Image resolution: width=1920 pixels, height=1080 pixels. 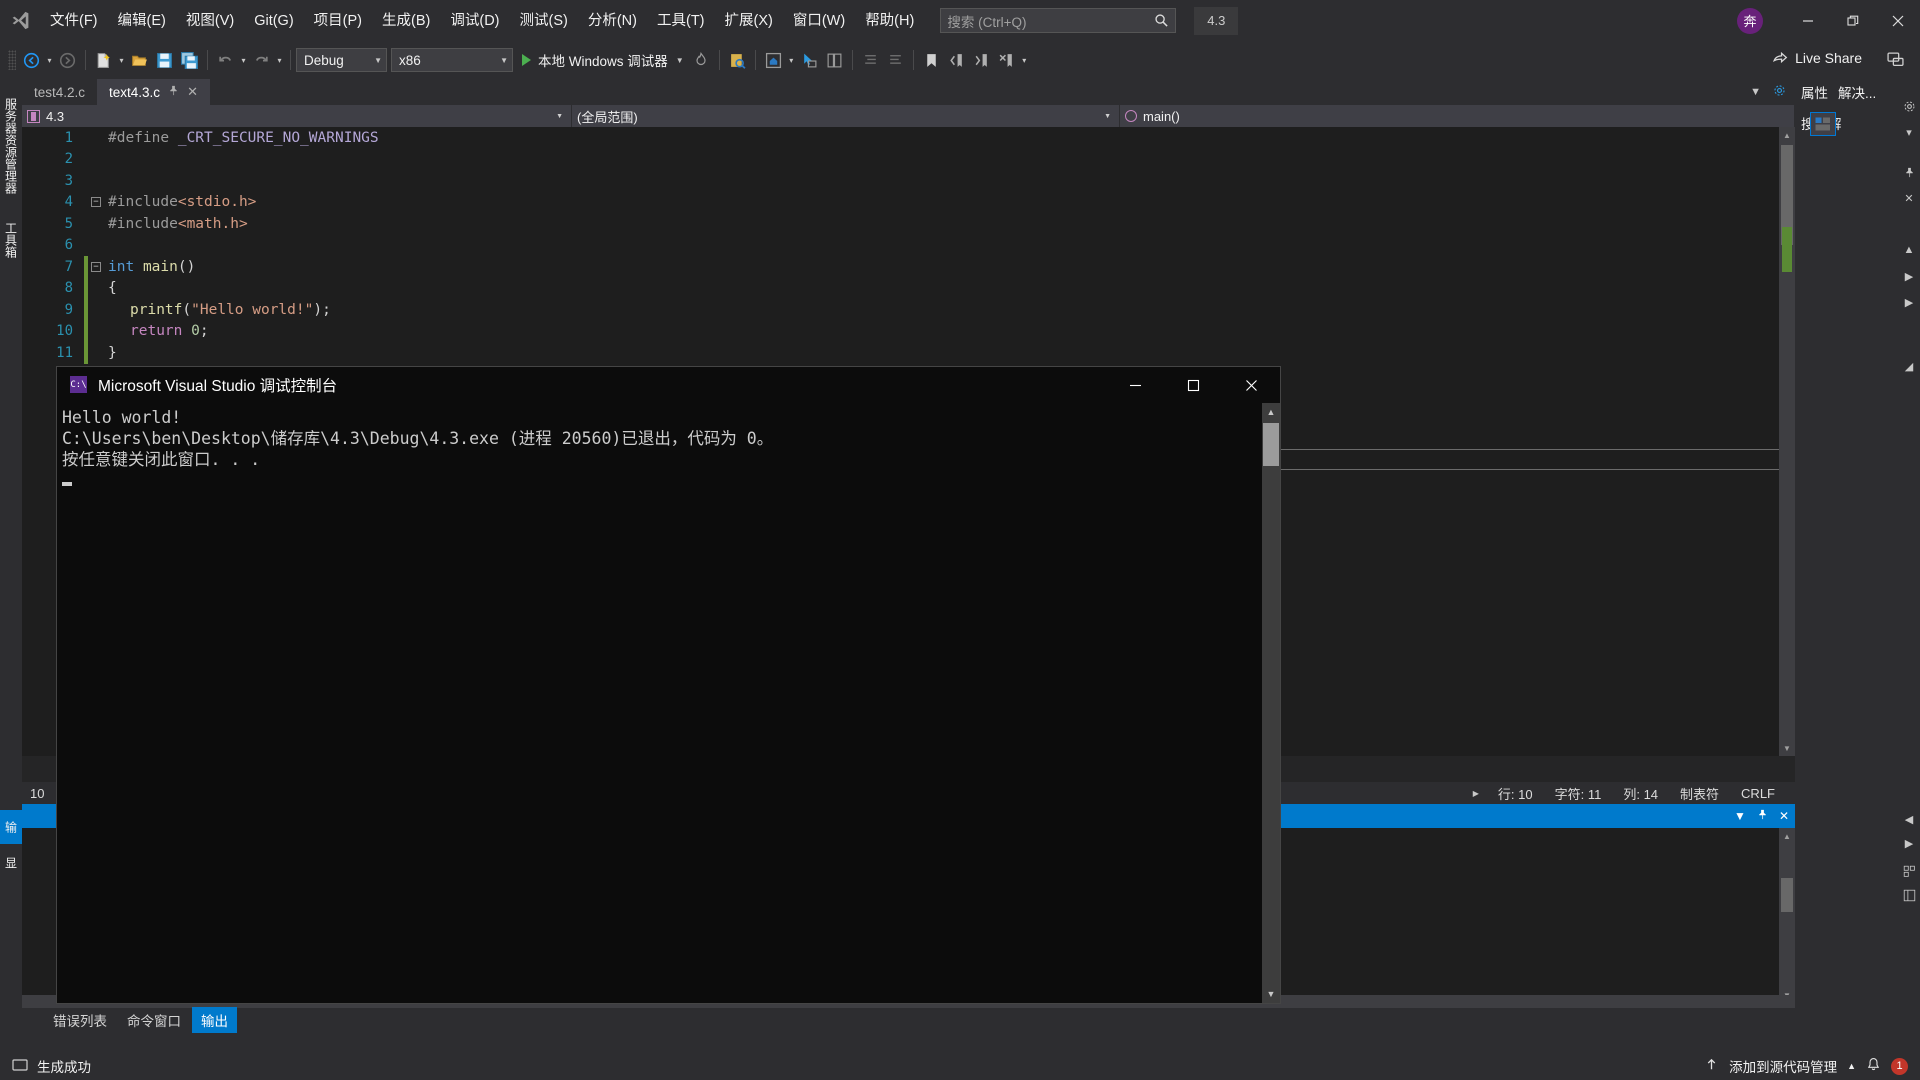 I want to click on output-panel-pin-icon, so click(x=1762, y=816).